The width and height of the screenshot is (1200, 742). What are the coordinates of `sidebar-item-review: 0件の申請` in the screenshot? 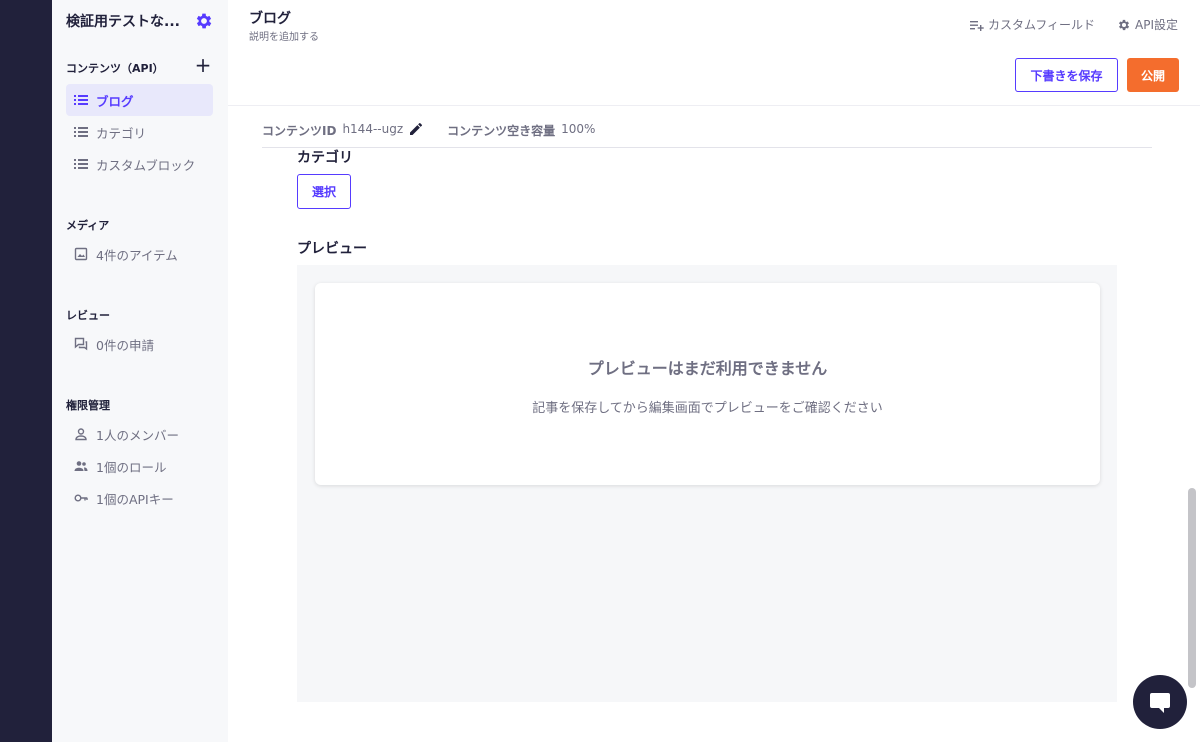 It's located at (139, 344).